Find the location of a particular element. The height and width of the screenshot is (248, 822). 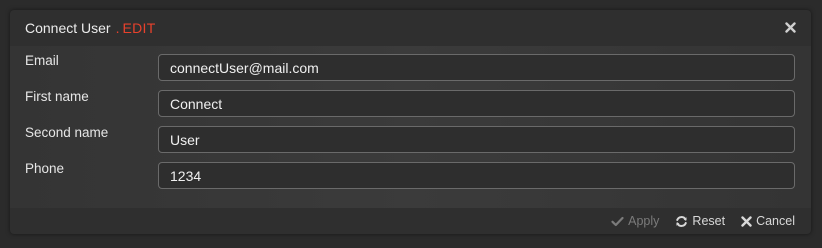

cancel-button: Cancel is located at coordinates (768, 221).